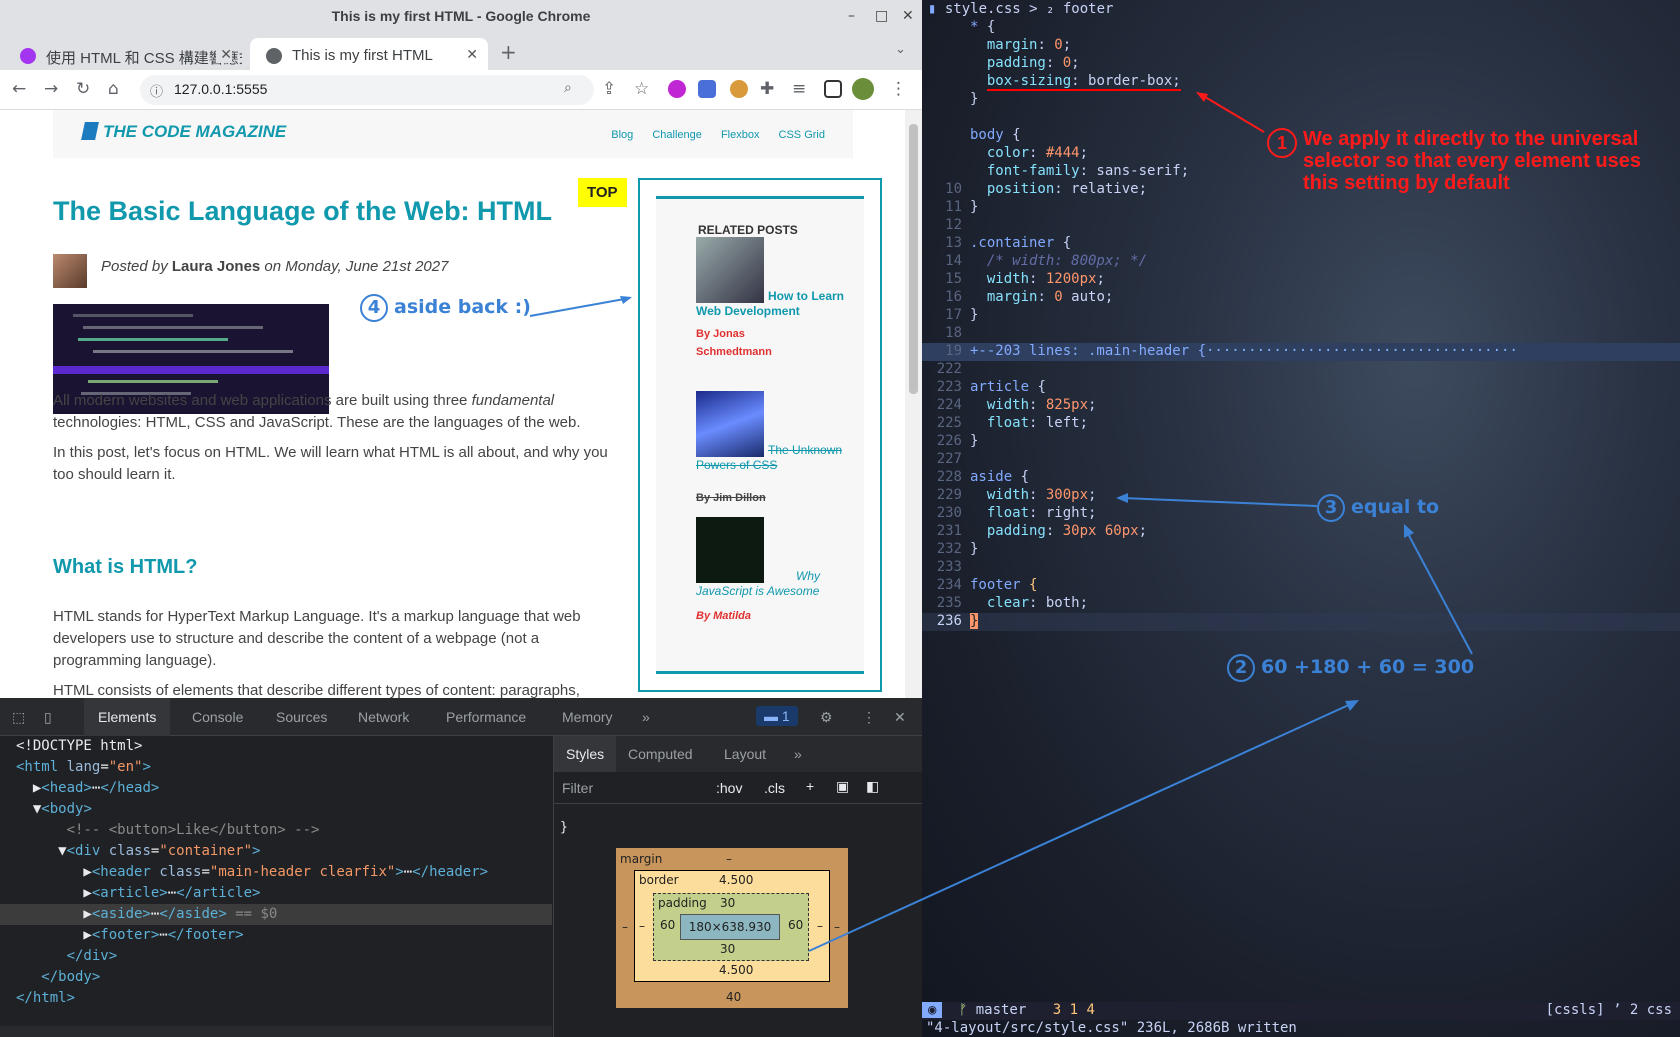  What do you see at coordinates (51, 89) in the screenshot?
I see `forward-icon: →` at bounding box center [51, 89].